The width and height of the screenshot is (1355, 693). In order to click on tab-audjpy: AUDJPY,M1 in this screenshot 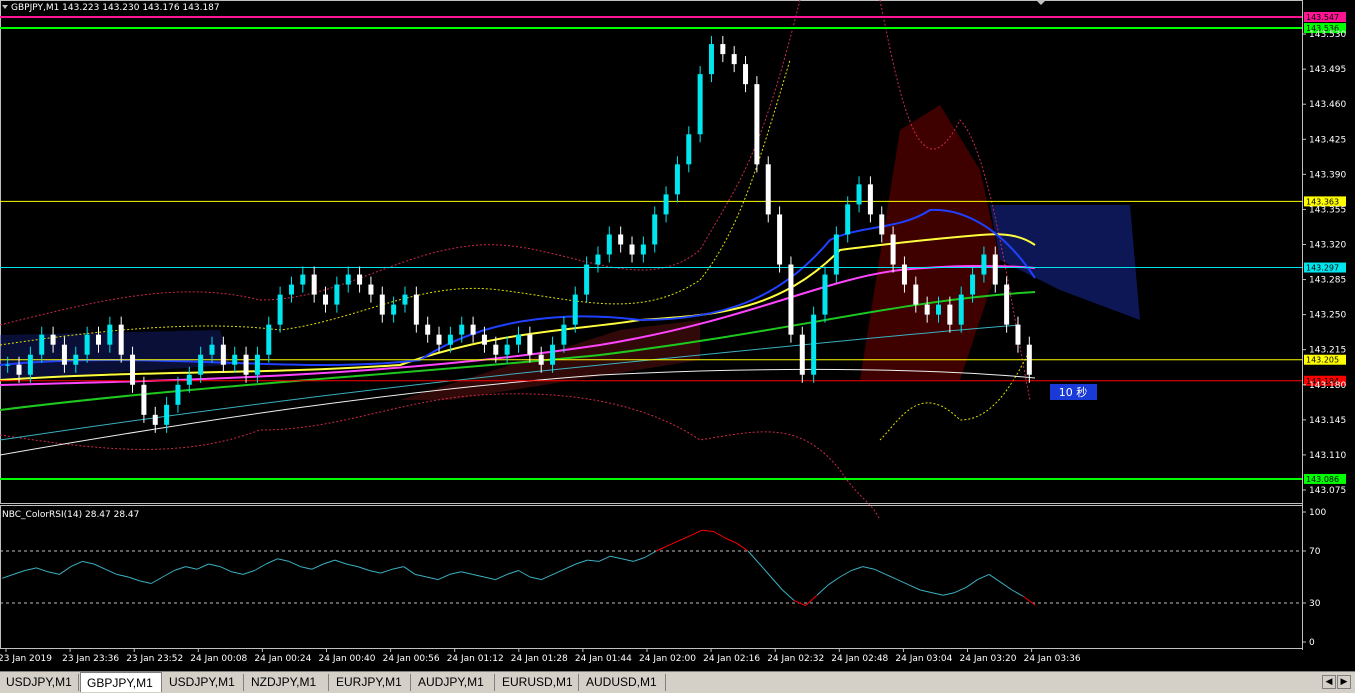, I will do `click(453, 682)`.